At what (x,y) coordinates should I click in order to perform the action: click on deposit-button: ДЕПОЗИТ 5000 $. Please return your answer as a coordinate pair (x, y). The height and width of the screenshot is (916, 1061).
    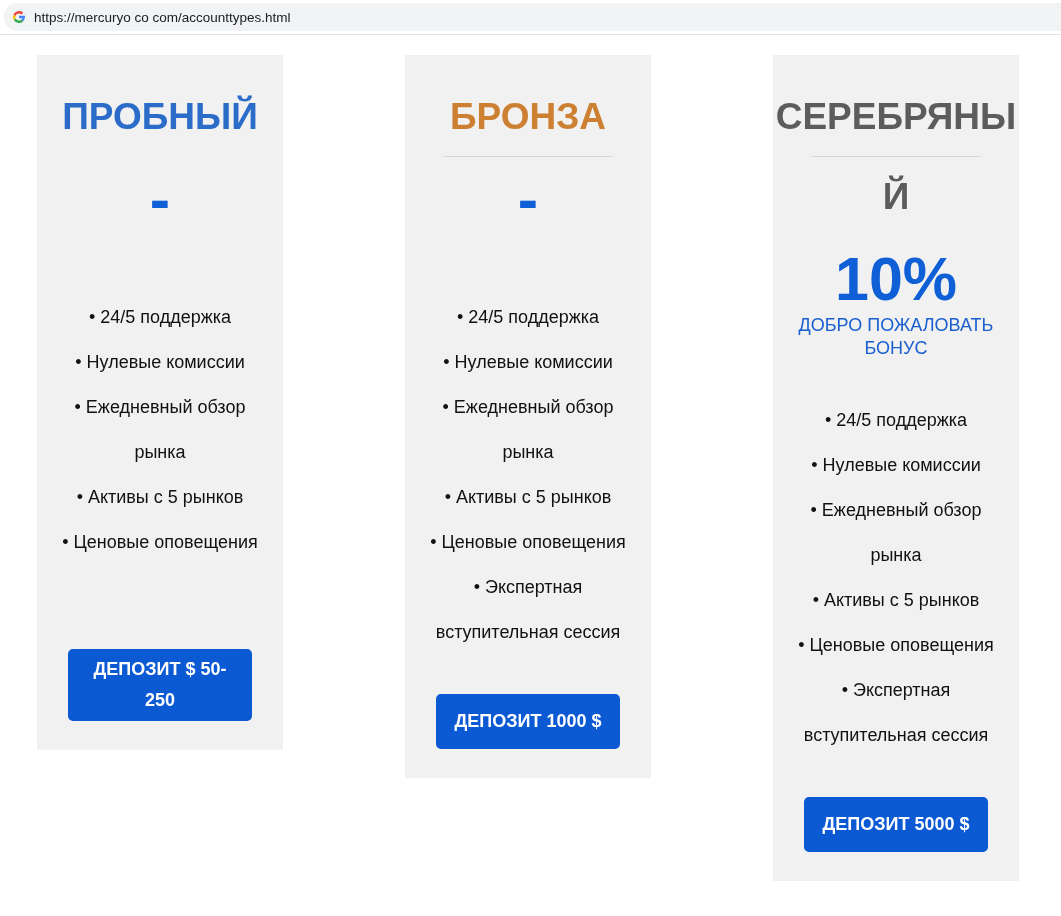
    Looking at the image, I should click on (896, 824).